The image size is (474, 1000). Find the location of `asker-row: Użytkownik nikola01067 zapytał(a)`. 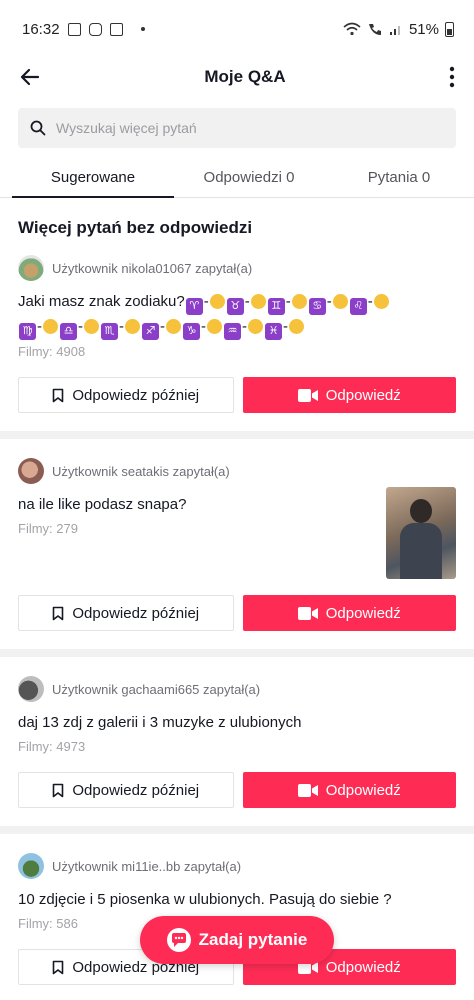

asker-row: Użytkownik nikola01067 zapytał(a) is located at coordinates (237, 268).